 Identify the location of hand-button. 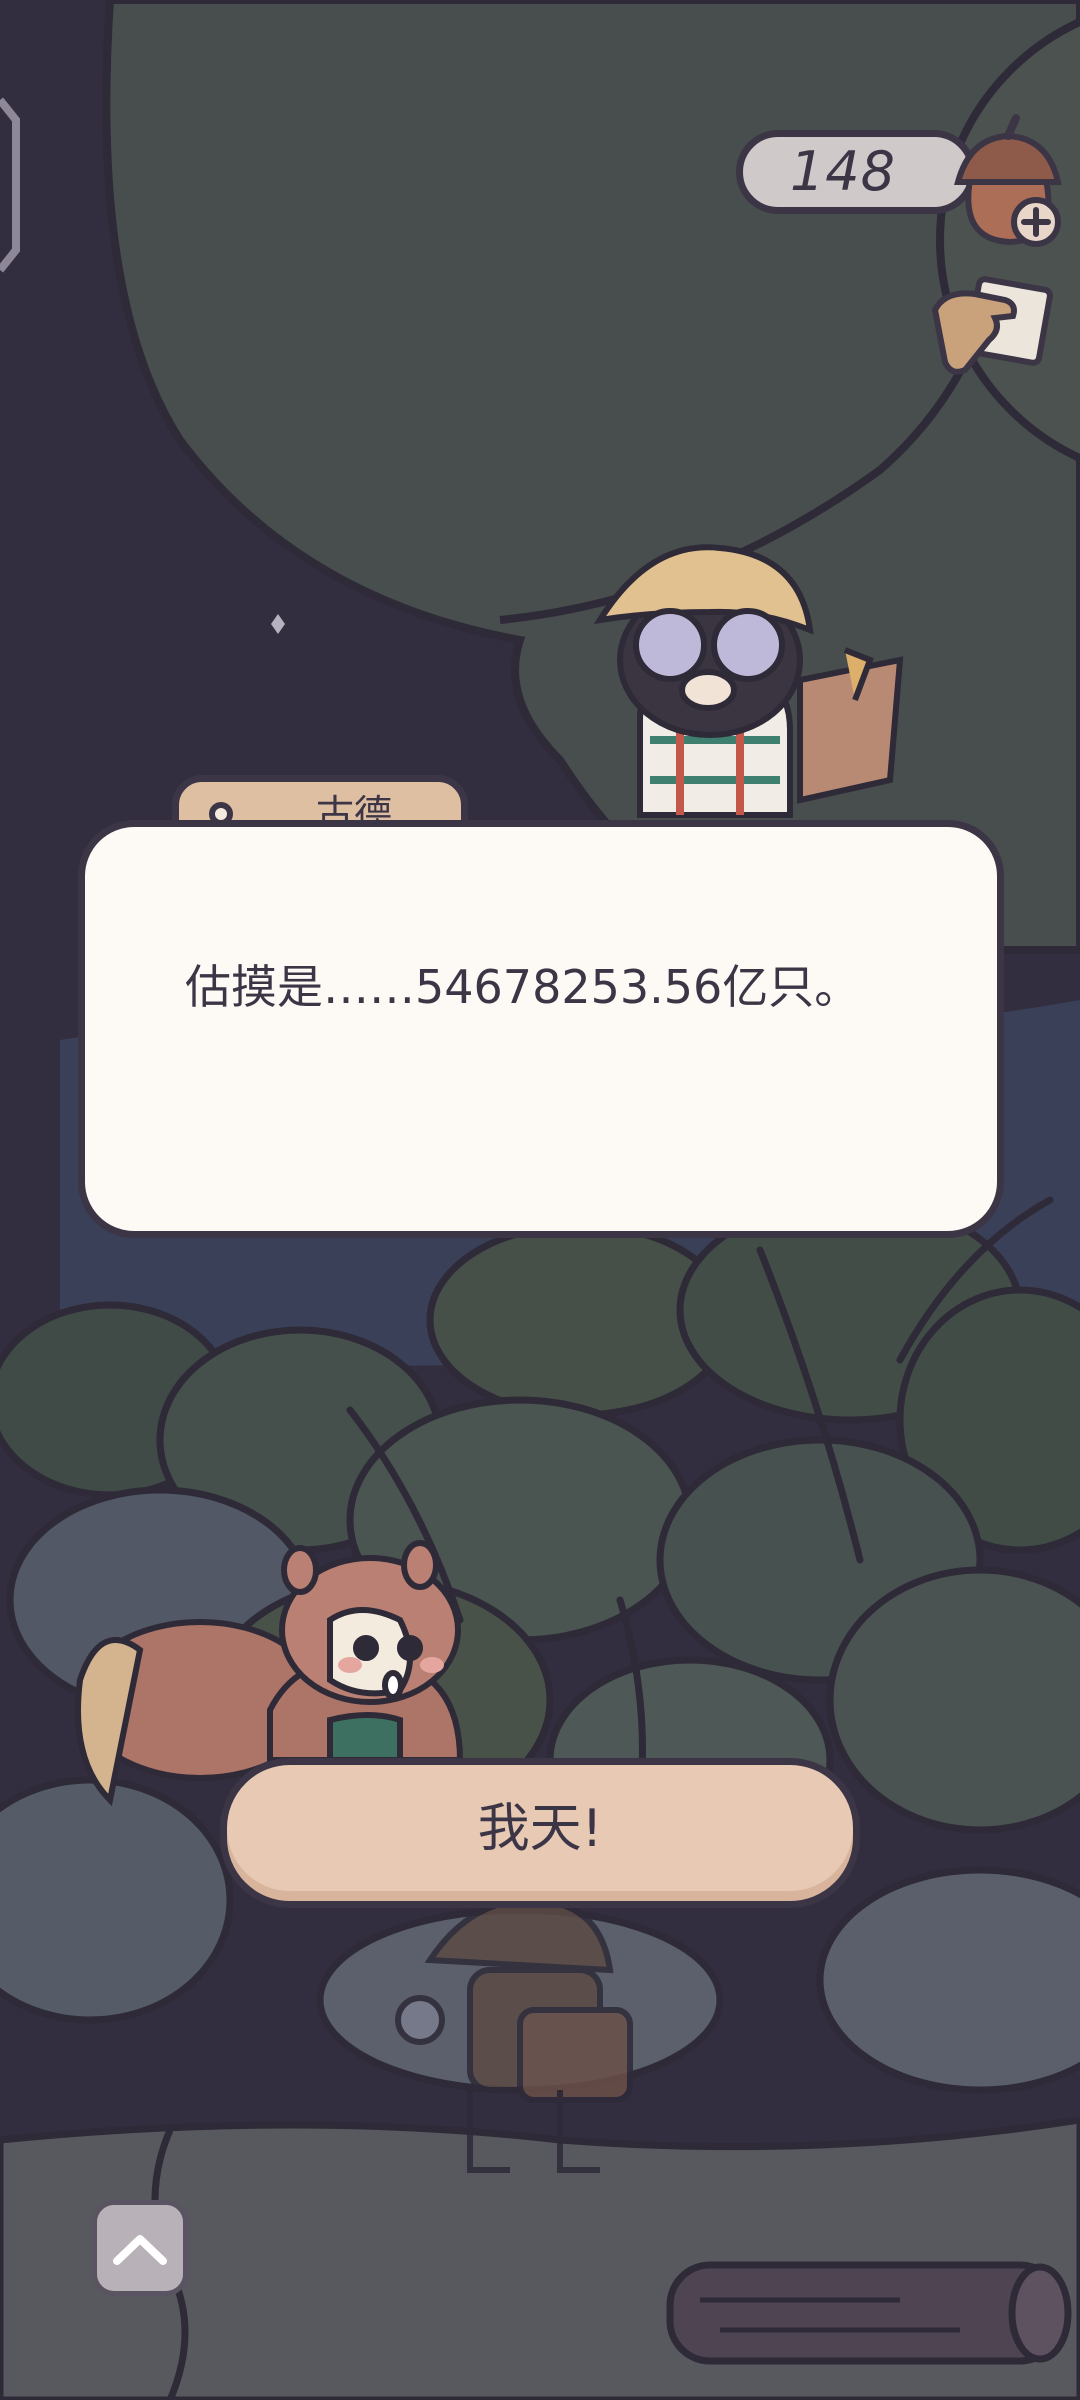
(992, 330).